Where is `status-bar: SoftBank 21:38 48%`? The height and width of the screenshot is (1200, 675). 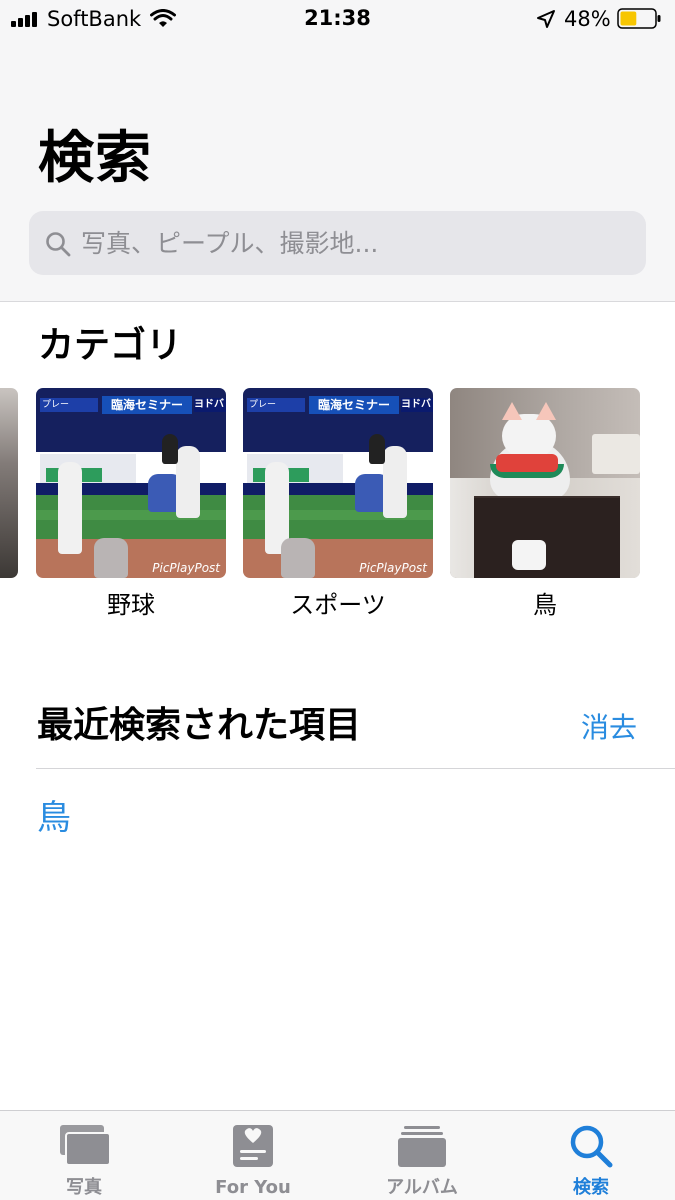
status-bar: SoftBank 21:38 48% is located at coordinates (337, 20).